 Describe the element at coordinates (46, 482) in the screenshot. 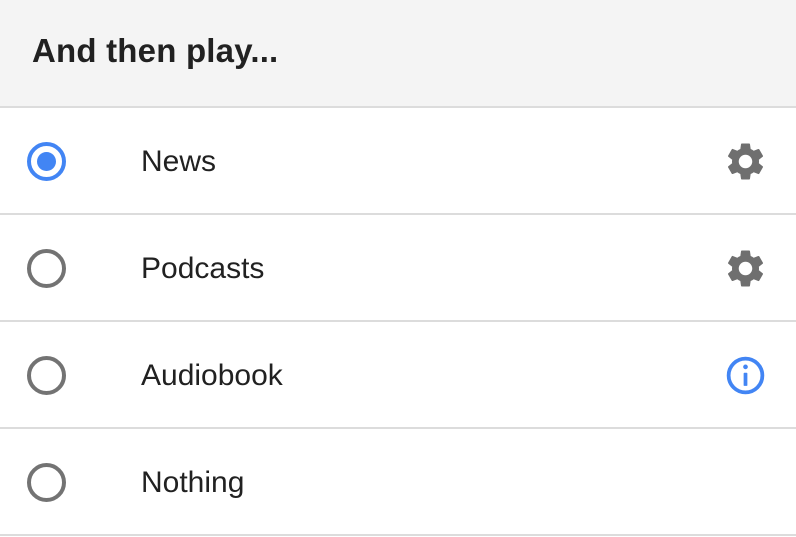

I see `radio-button-nothing` at that location.